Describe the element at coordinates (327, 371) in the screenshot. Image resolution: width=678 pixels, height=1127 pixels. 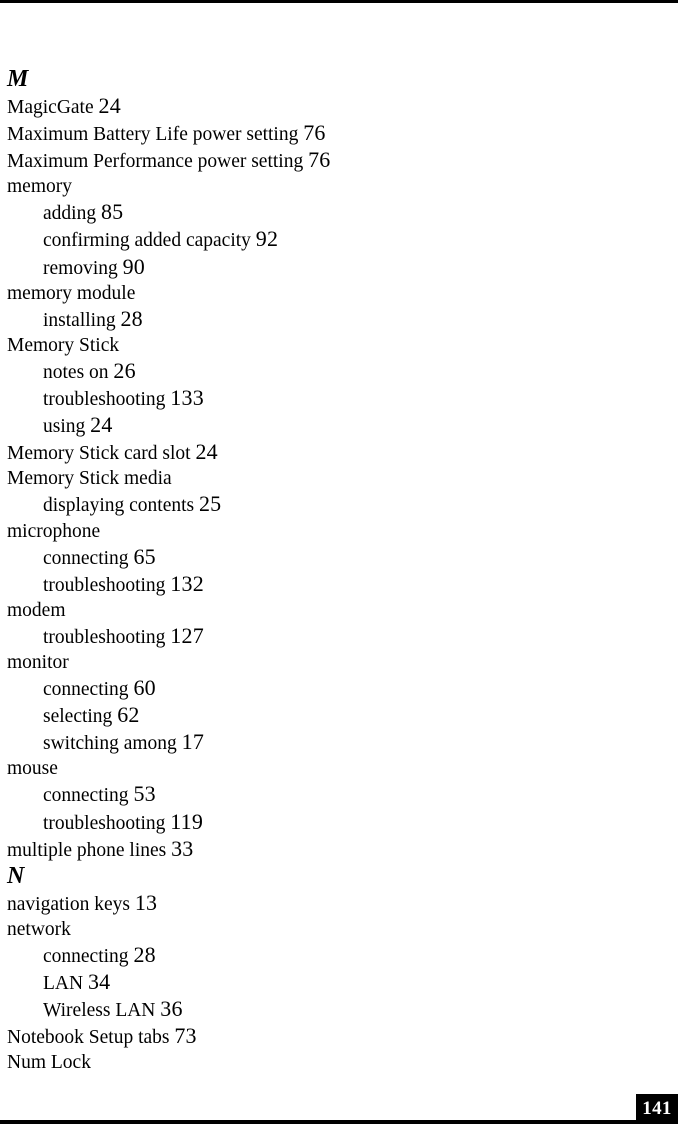
I see `index-entry: notes on 26` at that location.